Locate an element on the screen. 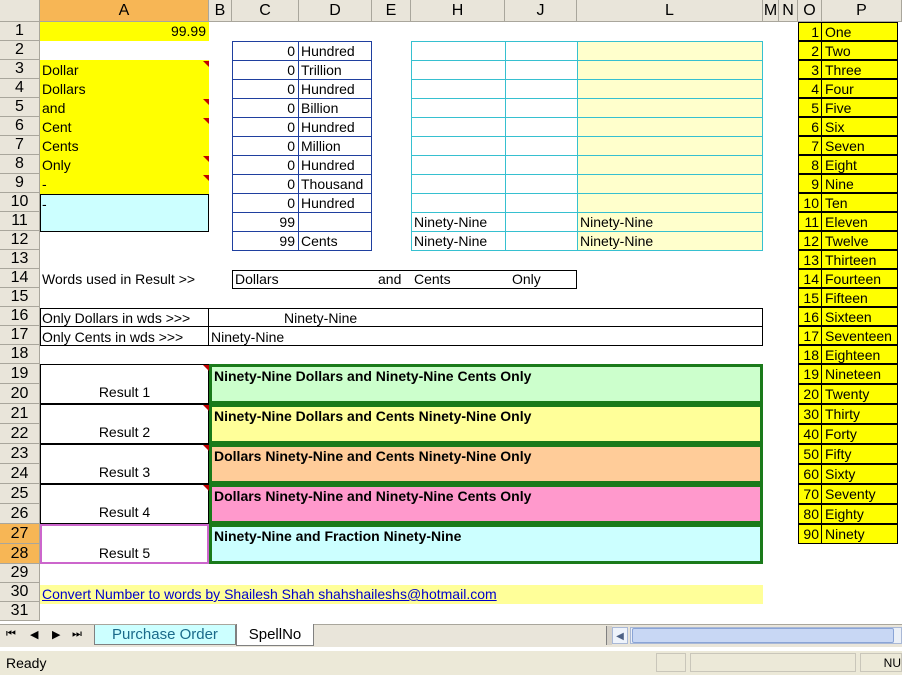  cell-h4 is located at coordinates (458, 89).